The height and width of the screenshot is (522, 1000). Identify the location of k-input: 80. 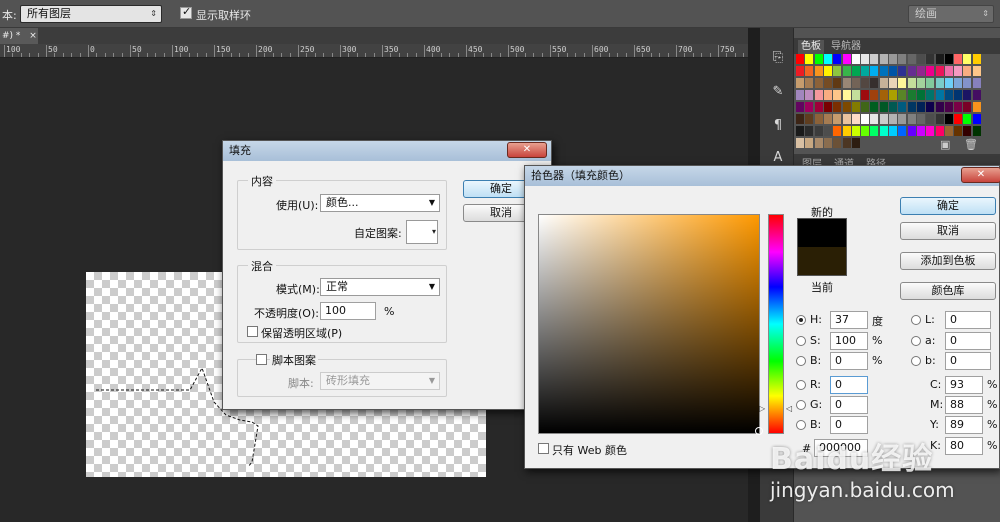
(964, 446).